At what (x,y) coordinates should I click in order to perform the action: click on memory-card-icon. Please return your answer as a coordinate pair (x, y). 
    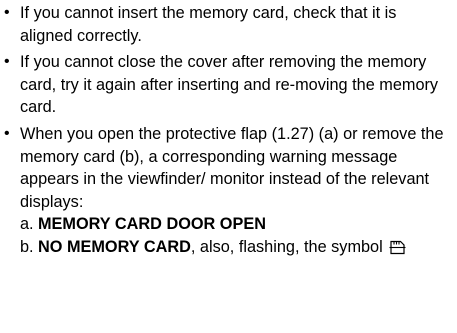
    Looking at the image, I should click on (397, 250).